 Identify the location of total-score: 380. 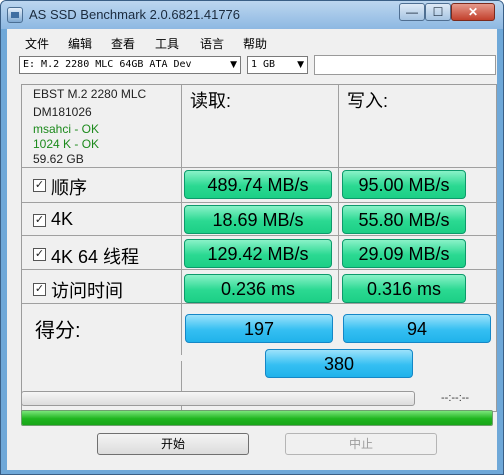
(339, 363).